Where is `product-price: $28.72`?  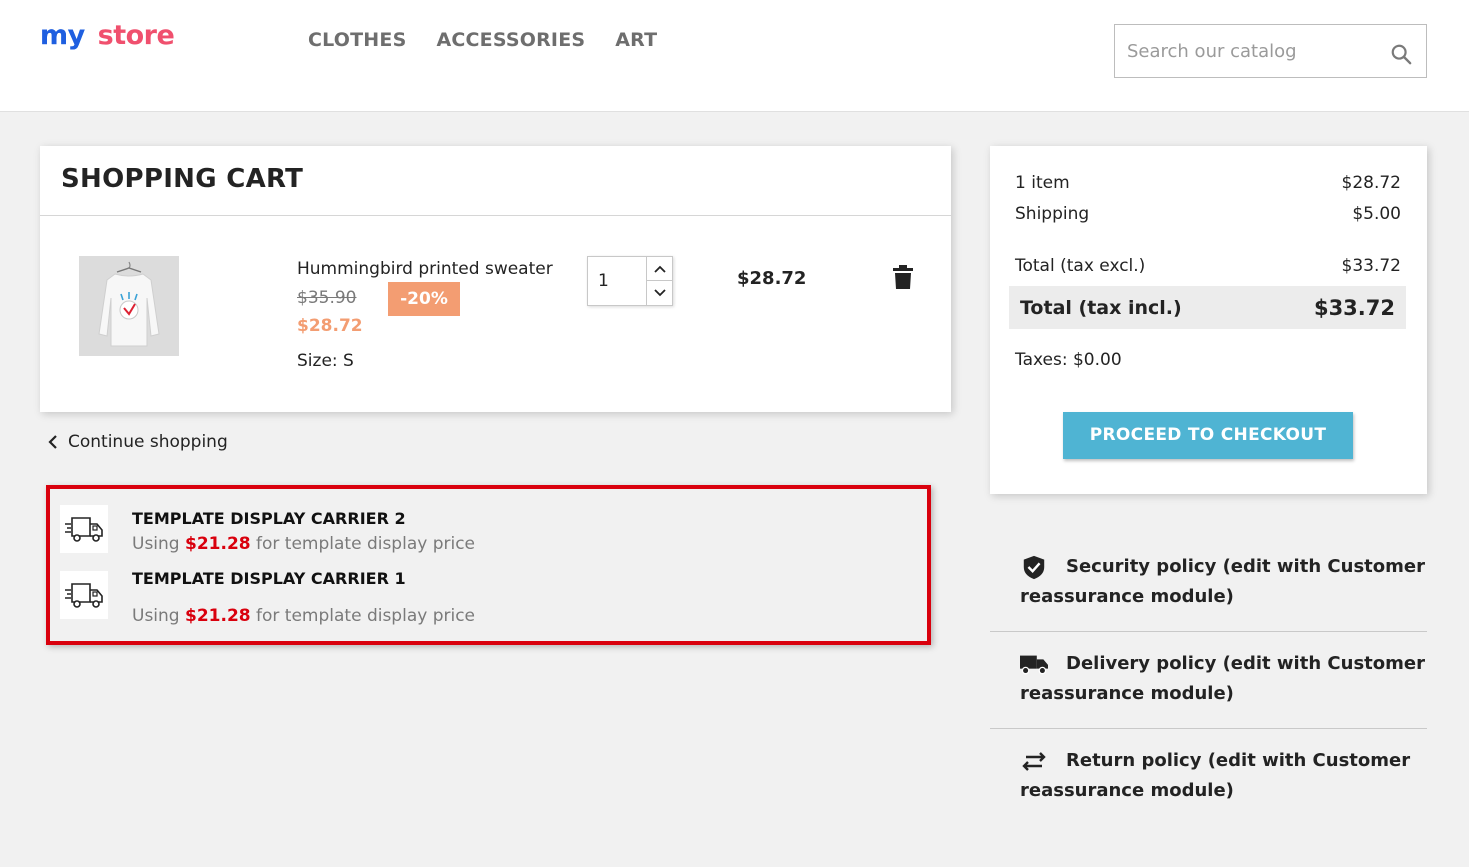 product-price: $28.72 is located at coordinates (330, 326).